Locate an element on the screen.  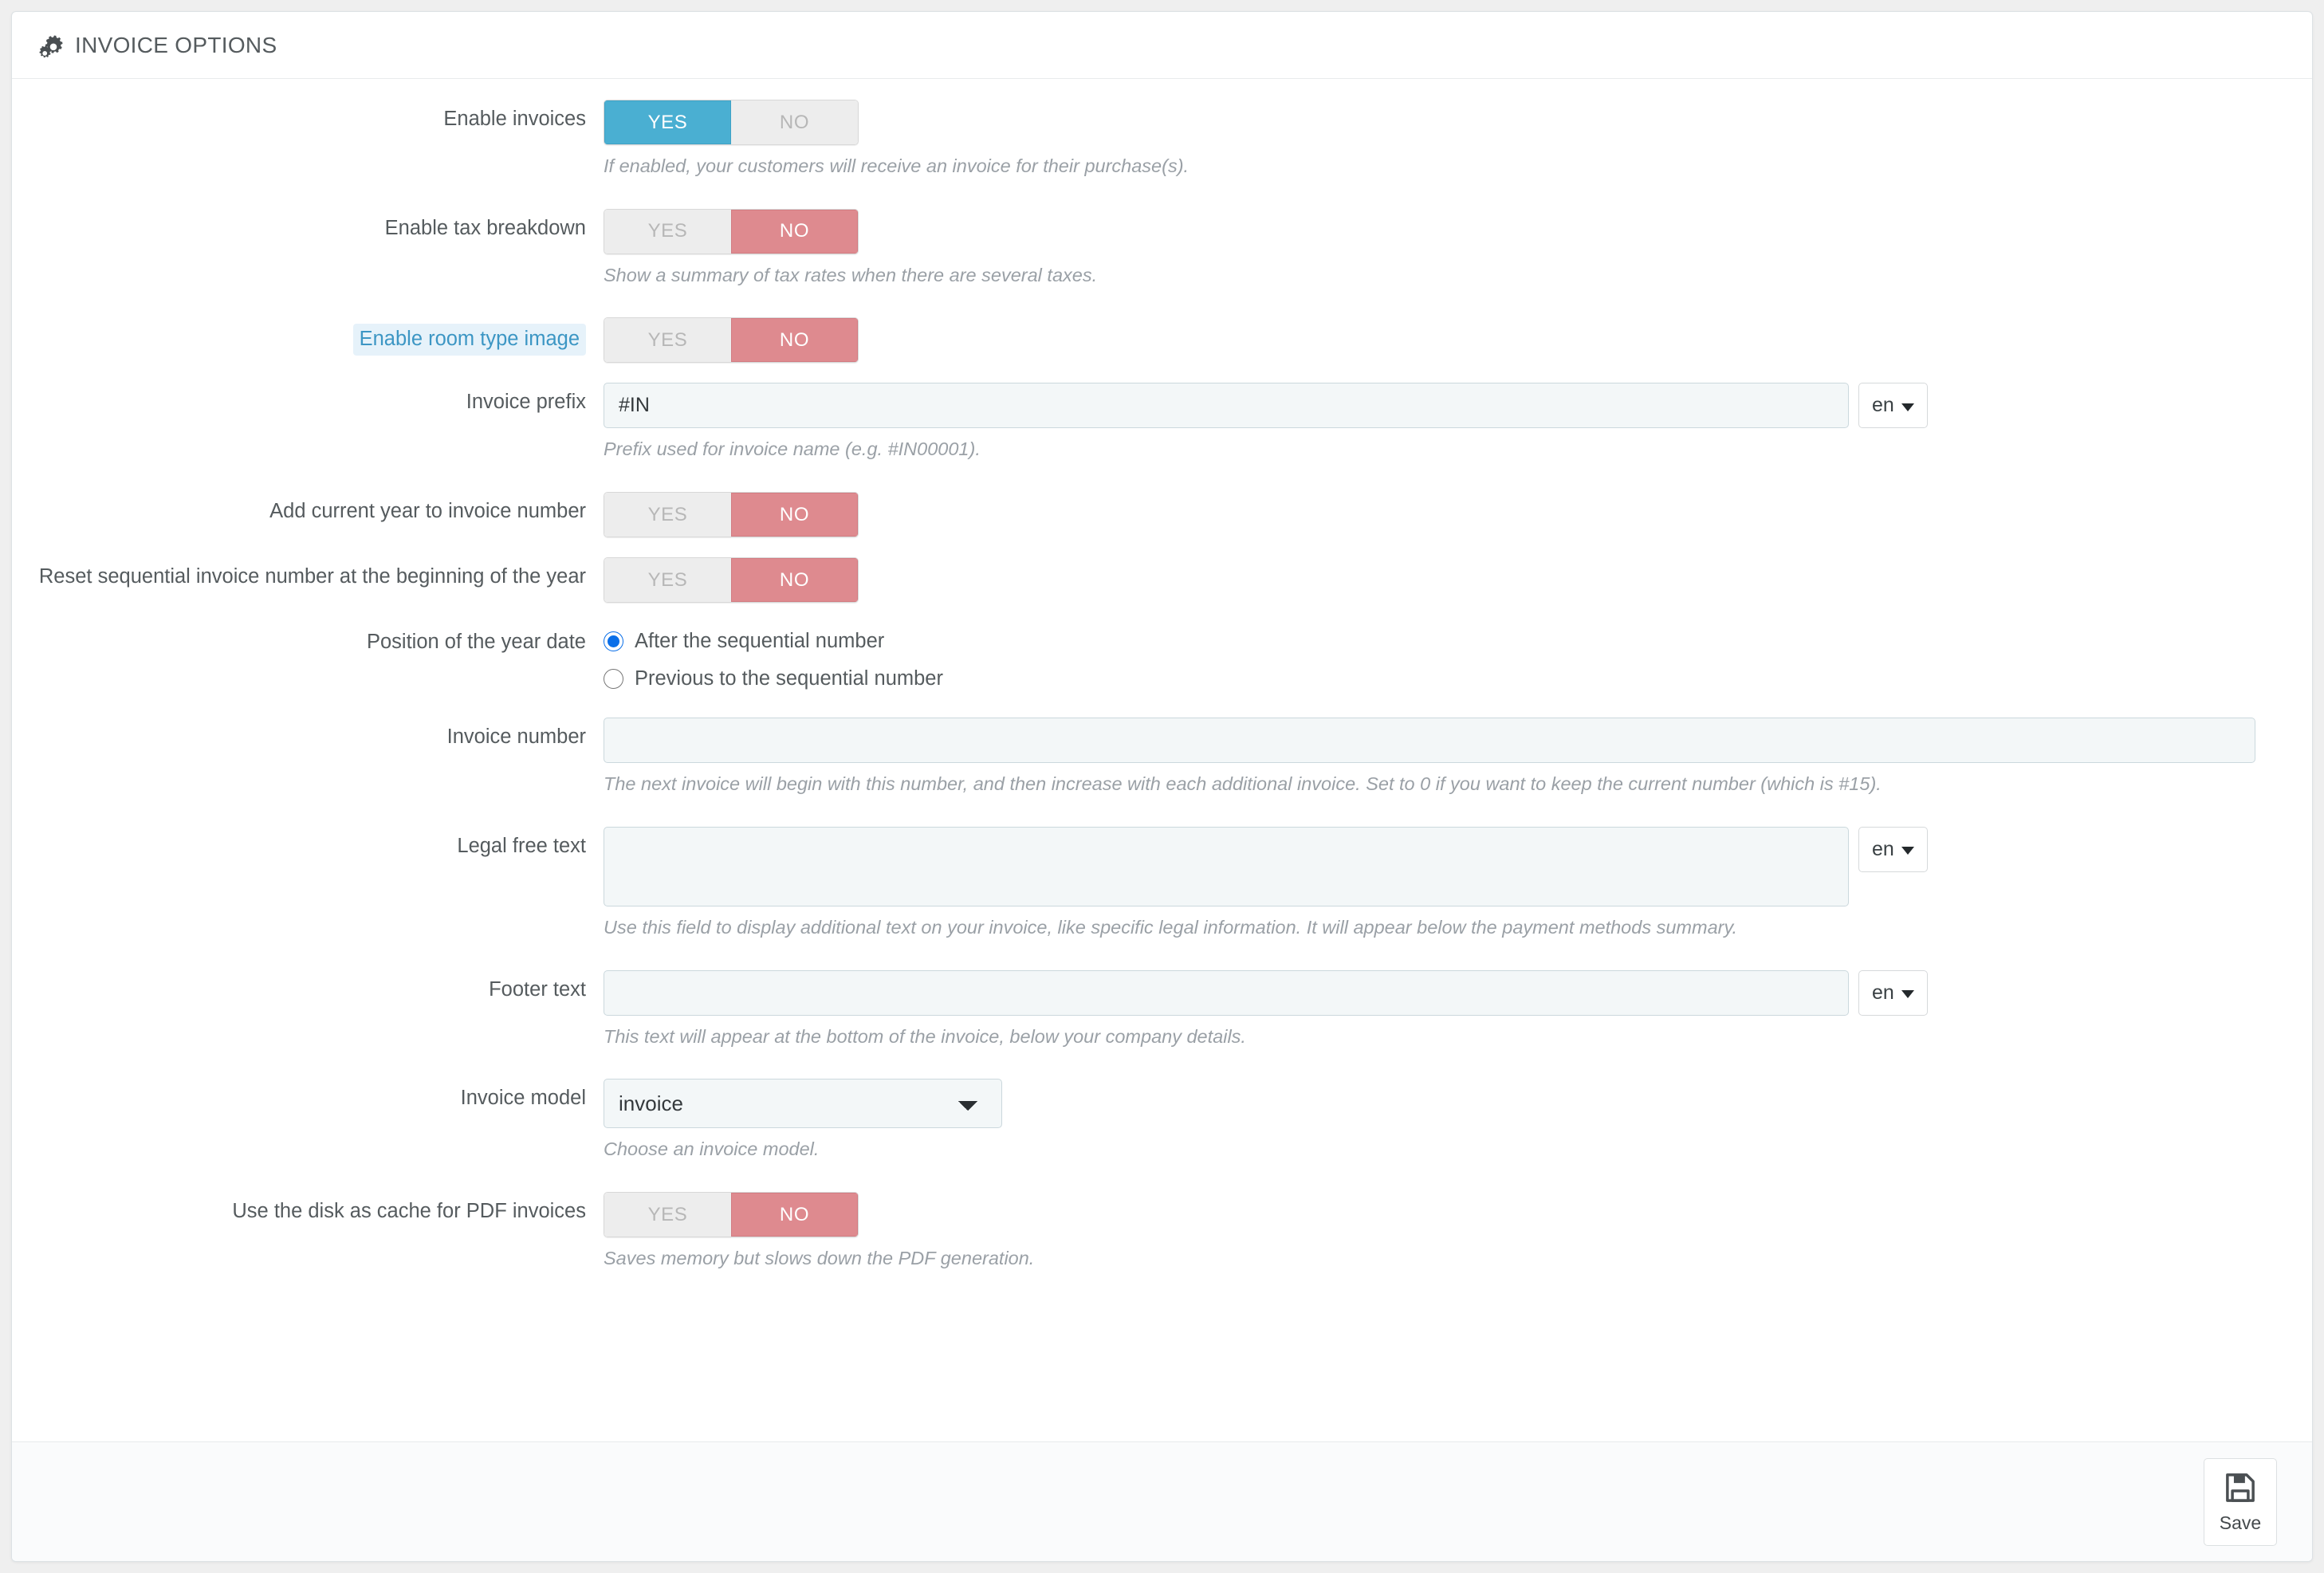
radio-label-previous: Previous to the sequential number is located at coordinates (789, 678).